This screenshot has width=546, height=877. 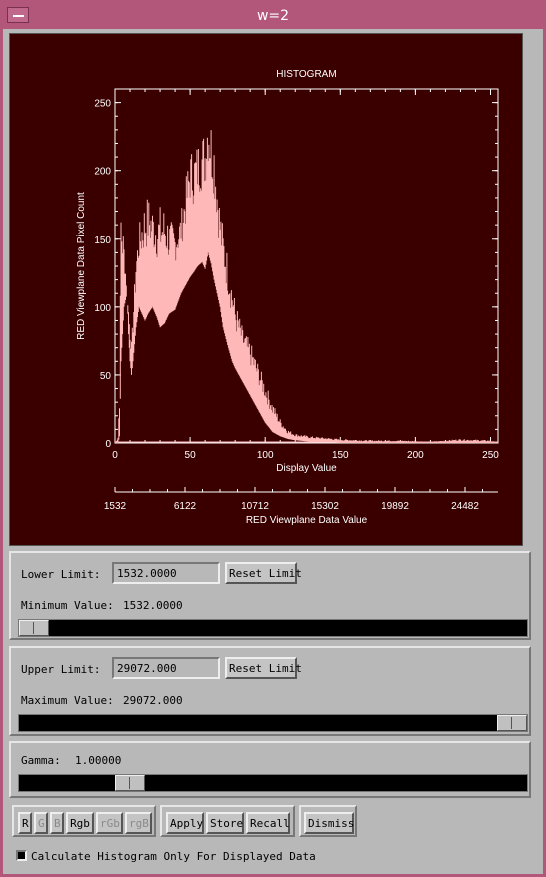 I want to click on x-tick-label: 200, so click(x=415, y=455).